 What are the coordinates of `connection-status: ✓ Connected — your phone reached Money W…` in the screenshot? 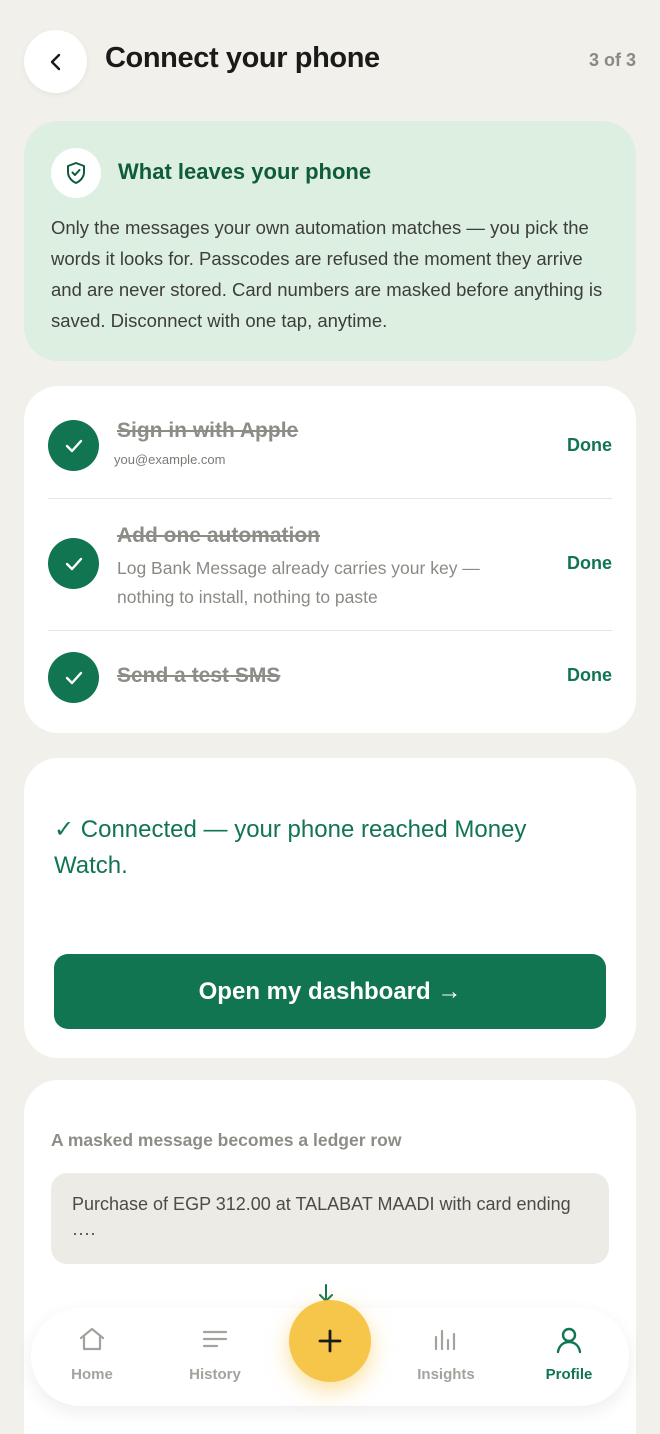 It's located at (290, 847).